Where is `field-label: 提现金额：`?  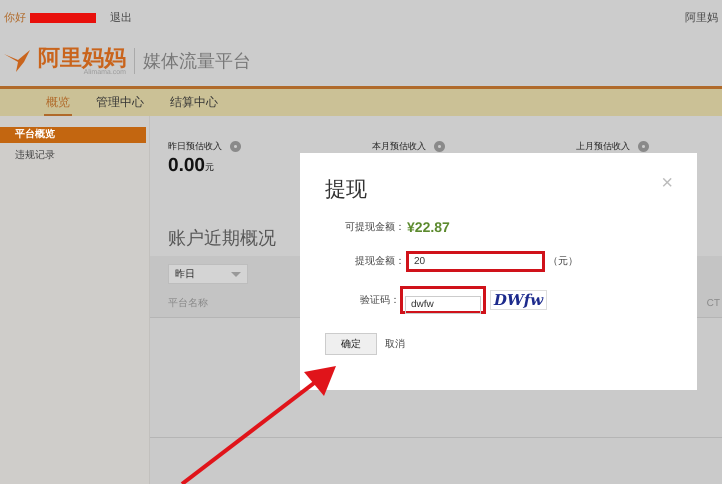
field-label: 提现金额： is located at coordinates (379, 261).